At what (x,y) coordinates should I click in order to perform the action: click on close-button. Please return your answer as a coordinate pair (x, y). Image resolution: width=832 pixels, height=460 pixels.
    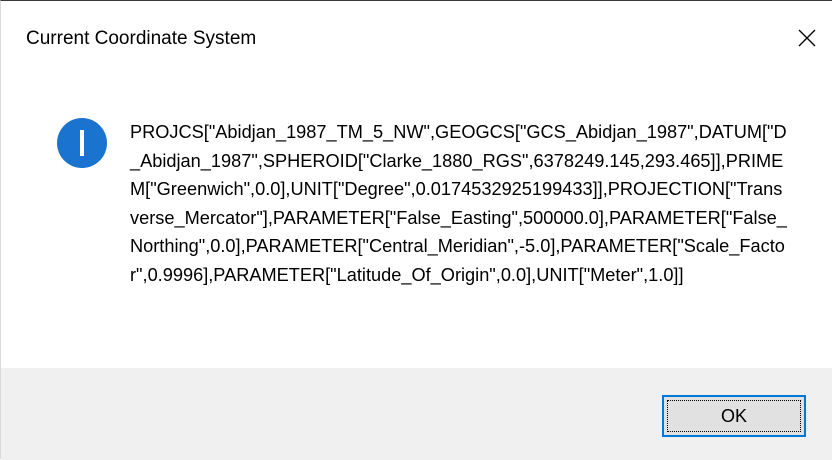
    Looking at the image, I should click on (806, 38).